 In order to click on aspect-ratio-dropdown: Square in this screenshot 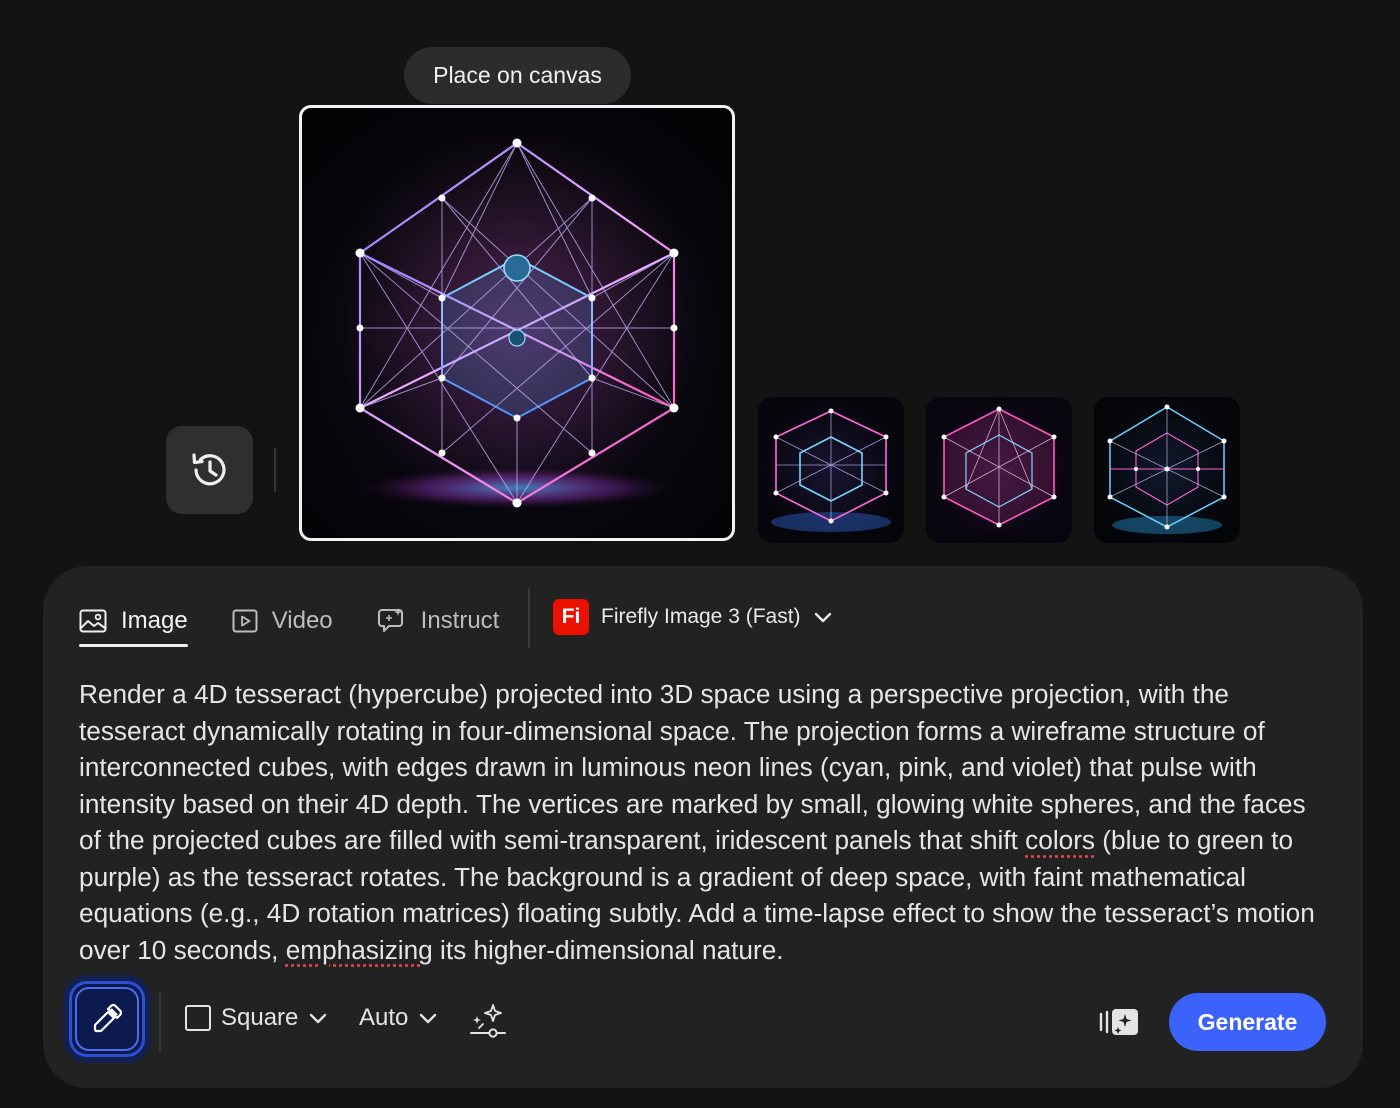, I will do `click(256, 1018)`.